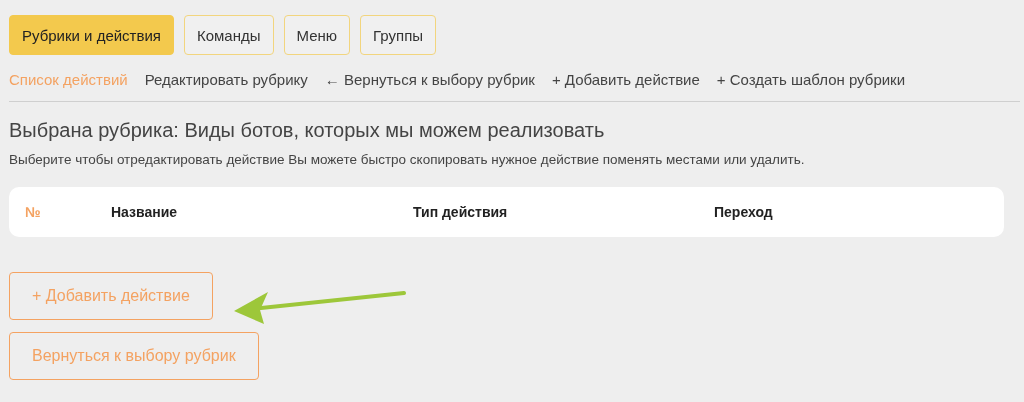 The height and width of the screenshot is (402, 1024). Describe the element at coordinates (398, 35) in the screenshot. I see `tab: Группы` at that location.